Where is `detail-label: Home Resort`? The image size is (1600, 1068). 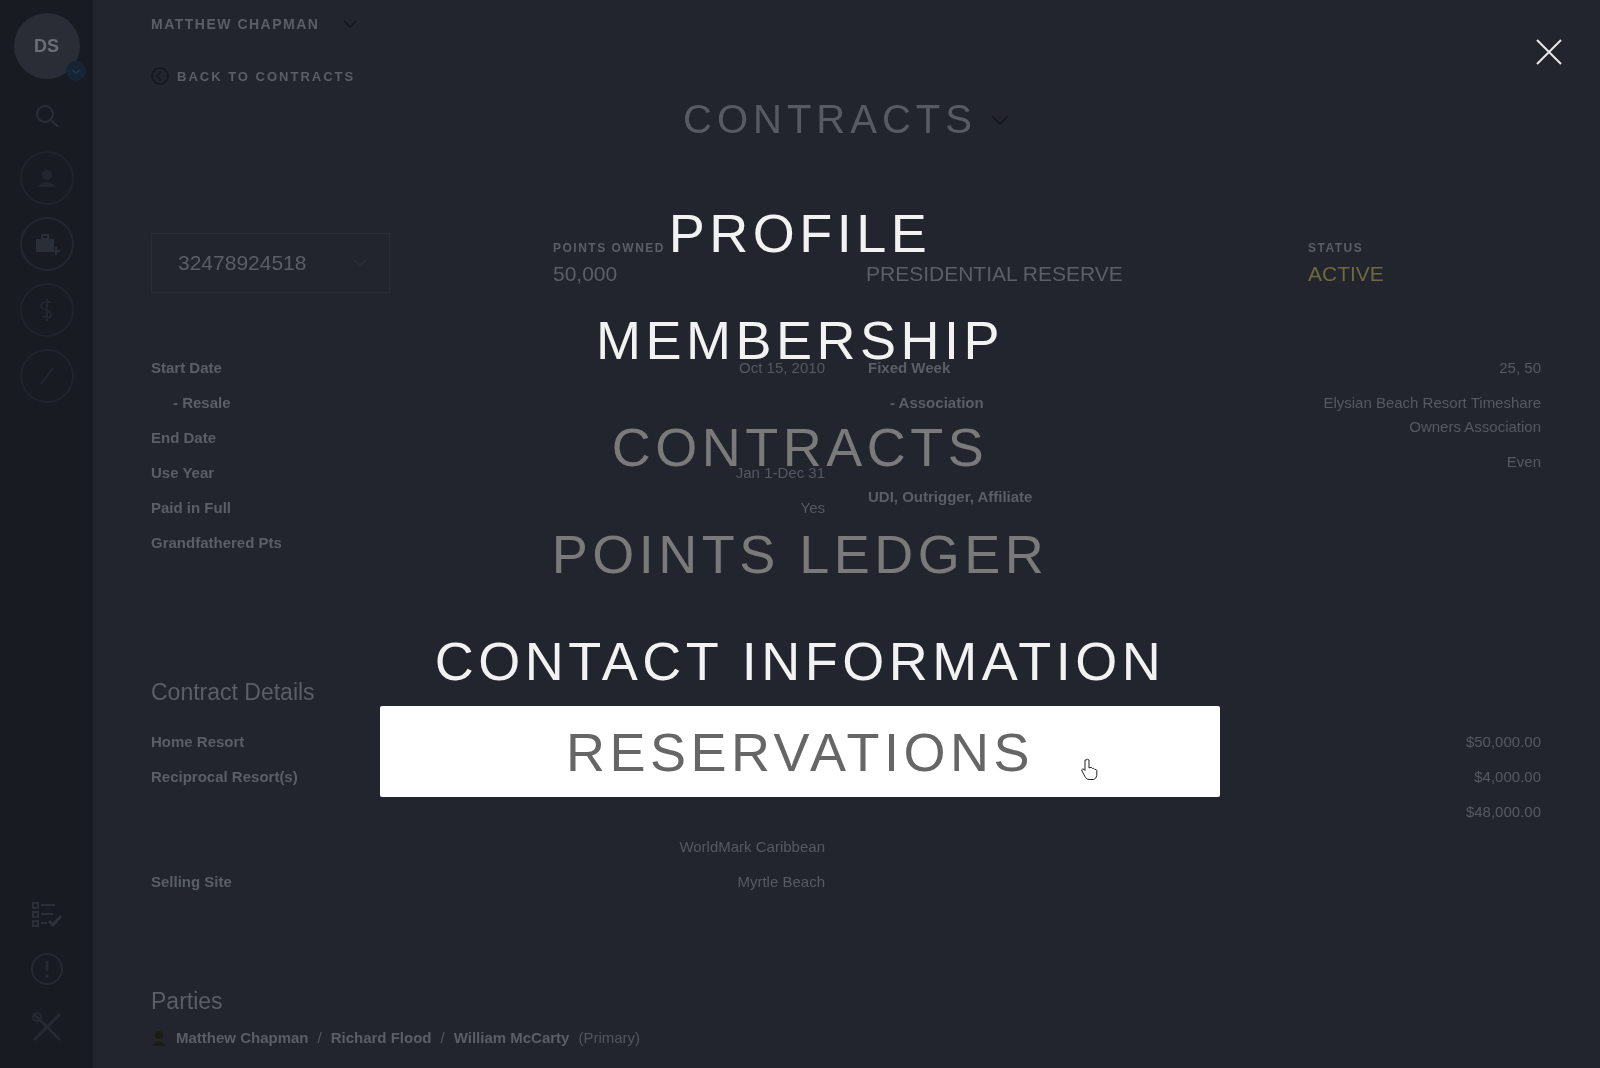 detail-label: Home Resort is located at coordinates (198, 741).